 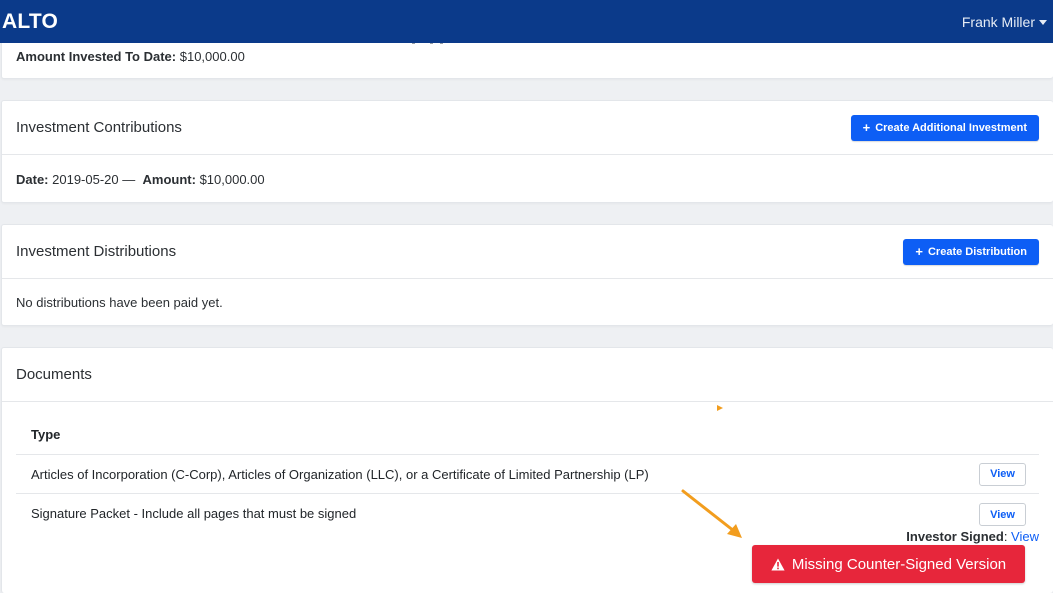 What do you see at coordinates (54, 374) in the screenshot?
I see `documents-title: Documents` at bounding box center [54, 374].